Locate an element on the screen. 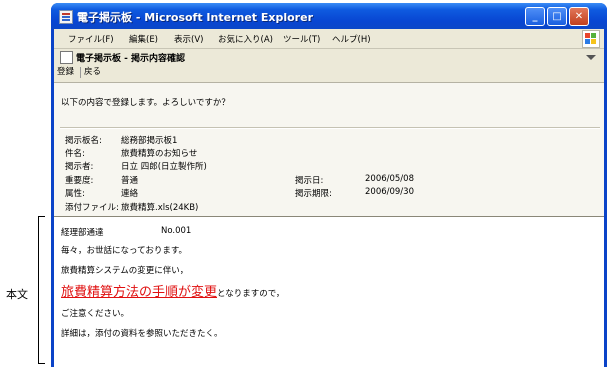 Image resolution: width=611 pixels, height=371 pixels. board-label: 掲示板名: is located at coordinates (83, 141).